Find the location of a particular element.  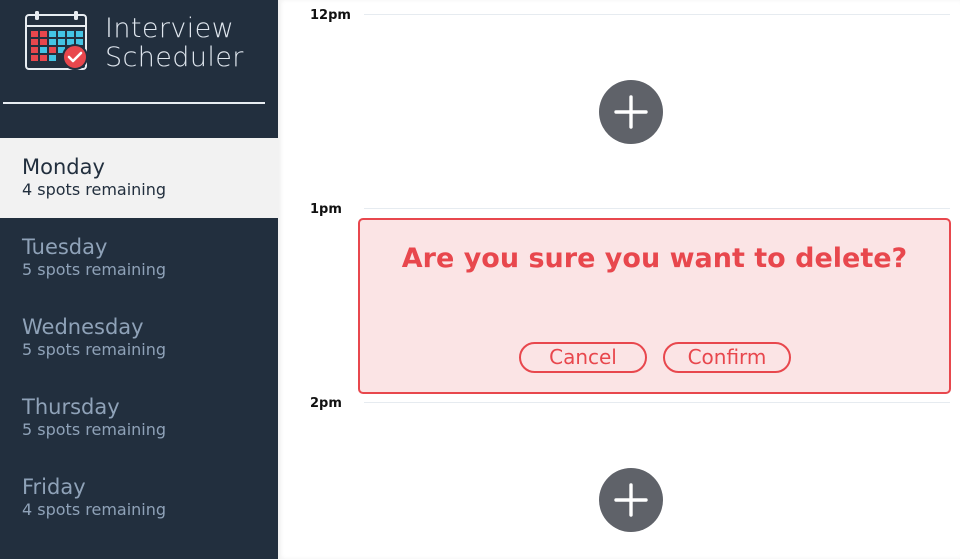

app-title: Interview Scheduler is located at coordinates (174, 43).